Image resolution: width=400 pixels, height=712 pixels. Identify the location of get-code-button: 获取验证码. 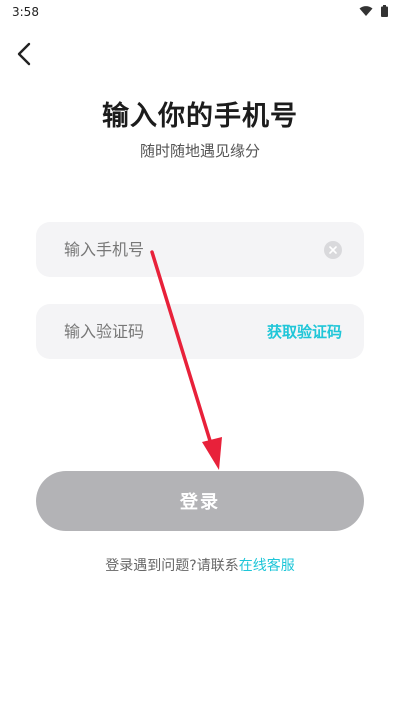
(304, 331).